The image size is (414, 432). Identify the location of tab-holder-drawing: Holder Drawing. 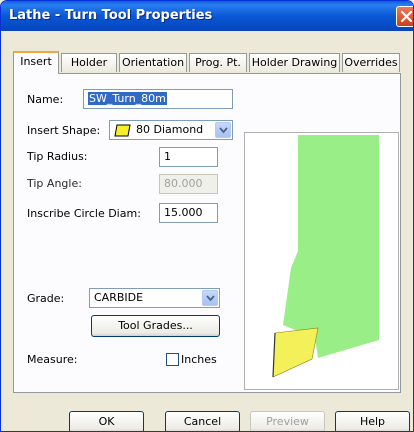
(294, 62).